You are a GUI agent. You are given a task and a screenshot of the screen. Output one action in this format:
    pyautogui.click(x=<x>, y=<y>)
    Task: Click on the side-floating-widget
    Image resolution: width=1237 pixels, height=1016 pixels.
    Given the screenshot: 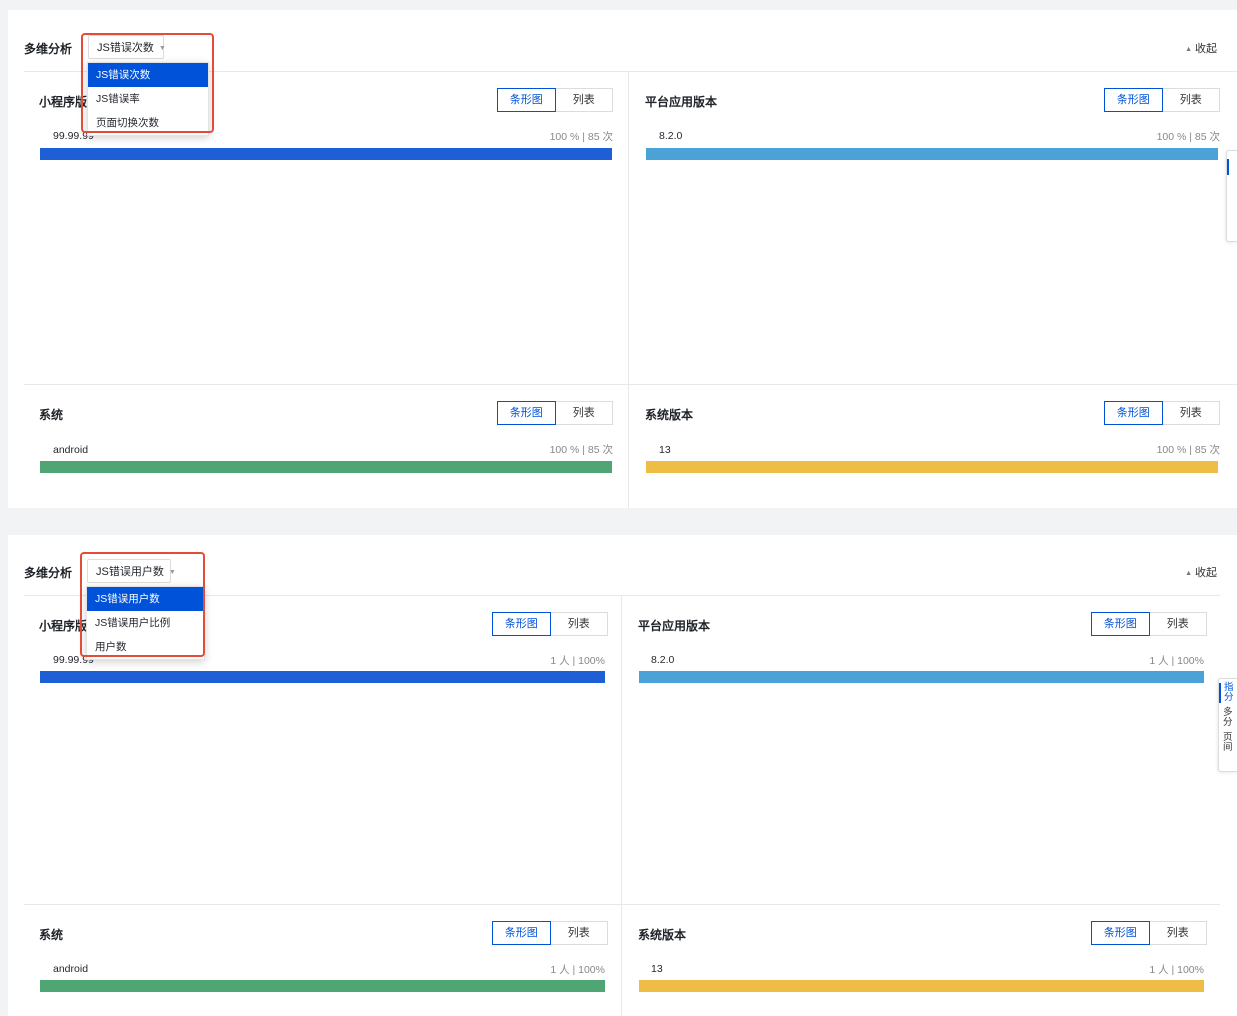 What is the action you would take?
    pyautogui.click(x=1231, y=196)
    